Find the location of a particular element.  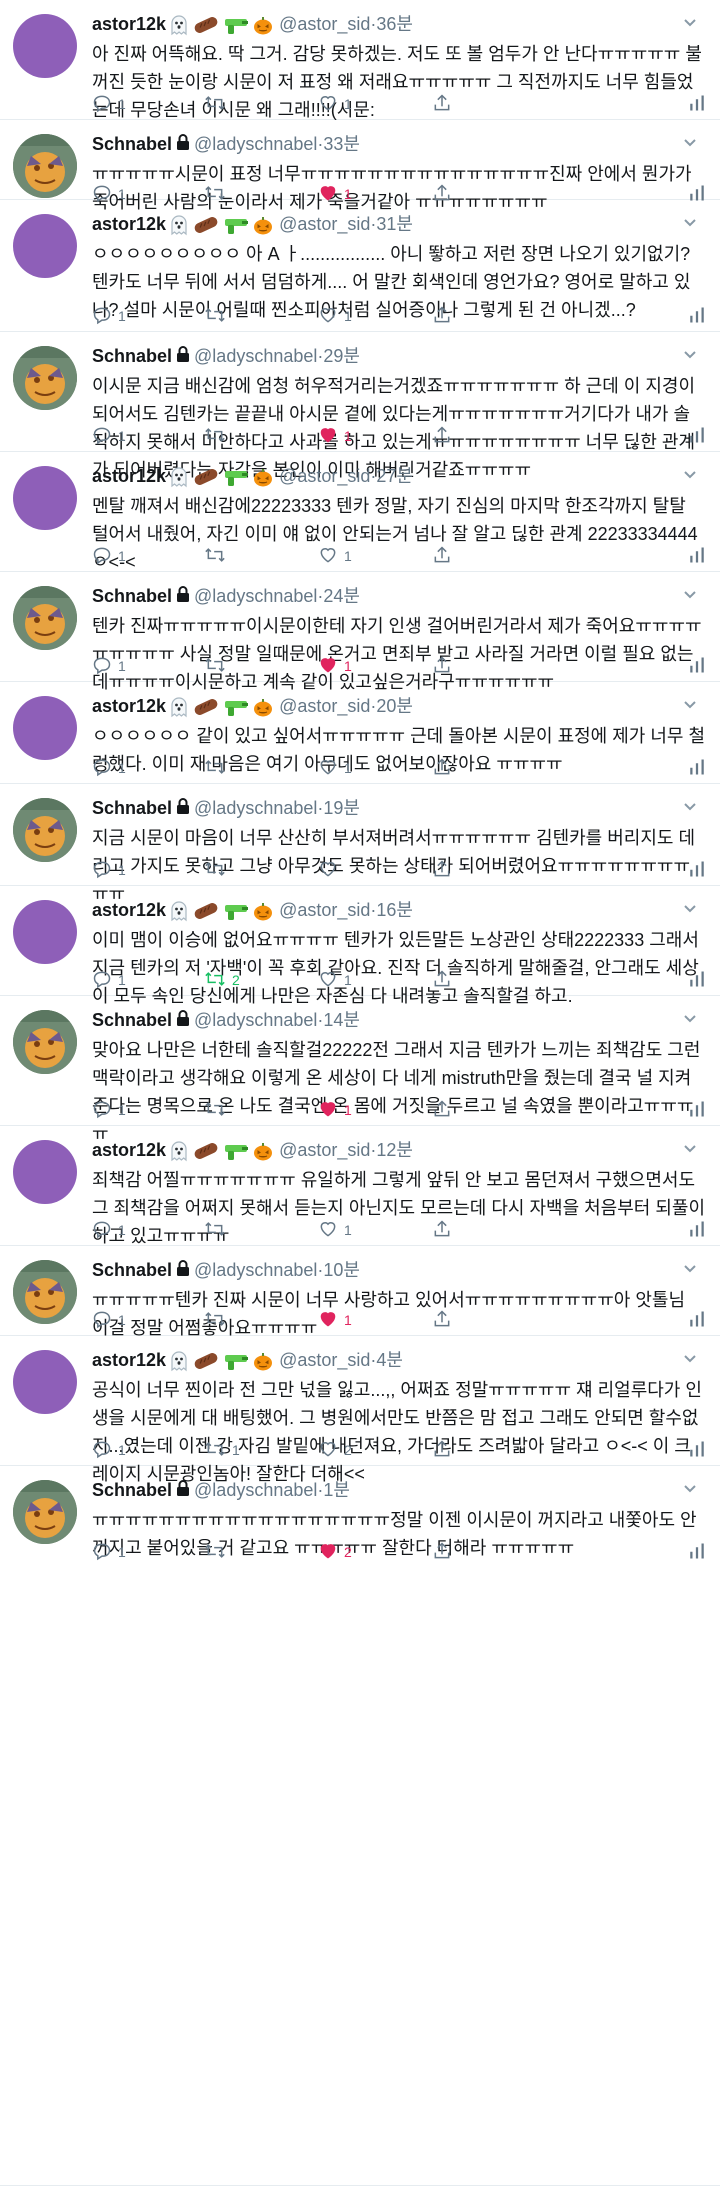

tweet-timestamp: 31분 is located at coordinates (394, 224).